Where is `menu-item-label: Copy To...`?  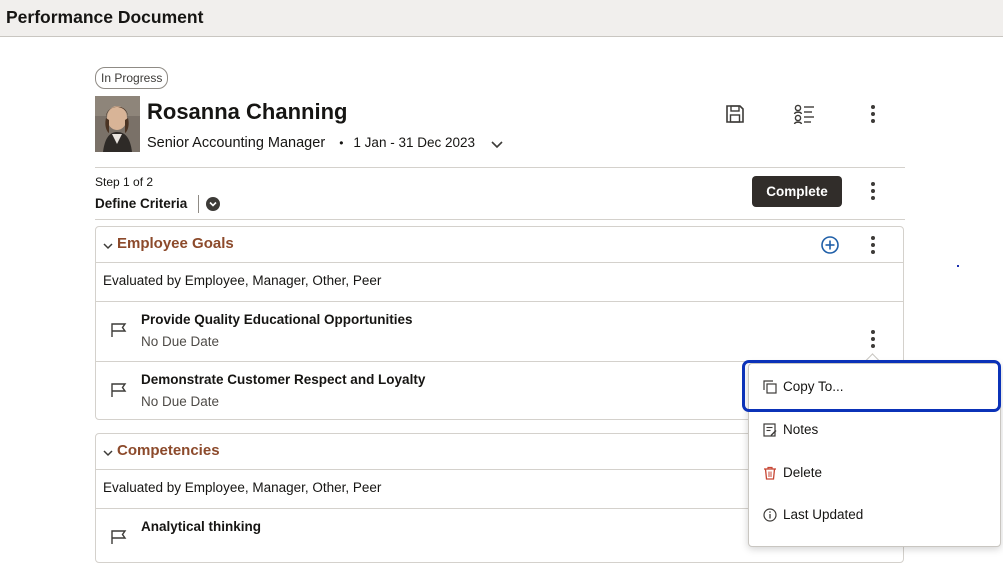 menu-item-label: Copy To... is located at coordinates (813, 386).